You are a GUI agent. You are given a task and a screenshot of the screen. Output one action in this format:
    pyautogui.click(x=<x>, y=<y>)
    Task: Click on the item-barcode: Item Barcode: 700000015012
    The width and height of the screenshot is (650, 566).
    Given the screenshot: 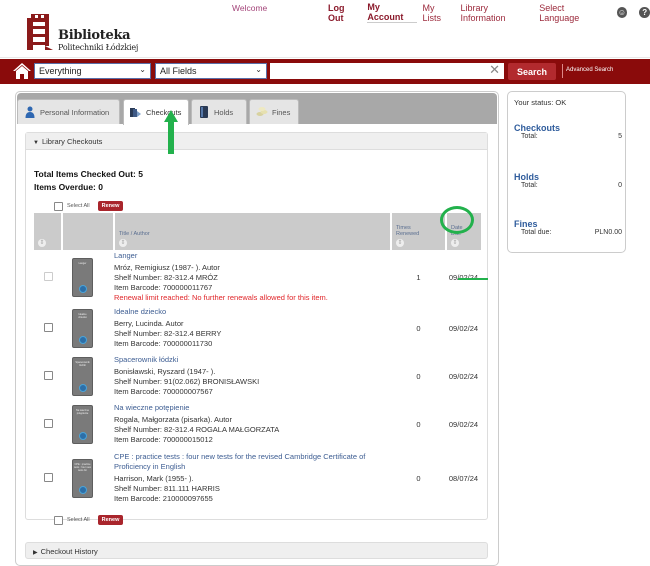 What is the action you would take?
    pyautogui.click(x=163, y=439)
    